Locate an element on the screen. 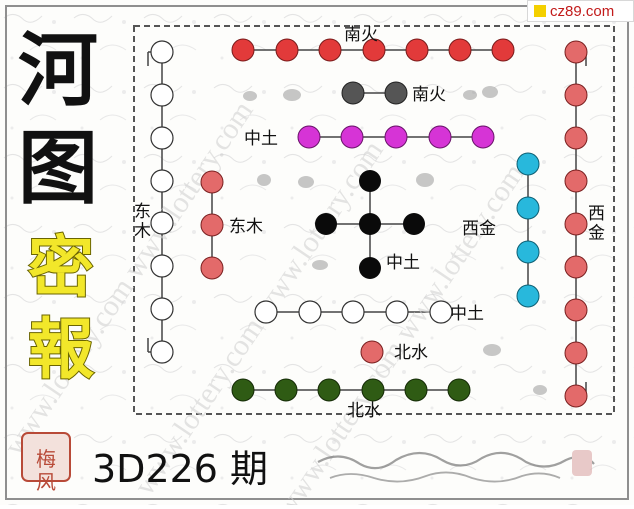  site-tag-text: cz89.com is located at coordinates (582, 11).